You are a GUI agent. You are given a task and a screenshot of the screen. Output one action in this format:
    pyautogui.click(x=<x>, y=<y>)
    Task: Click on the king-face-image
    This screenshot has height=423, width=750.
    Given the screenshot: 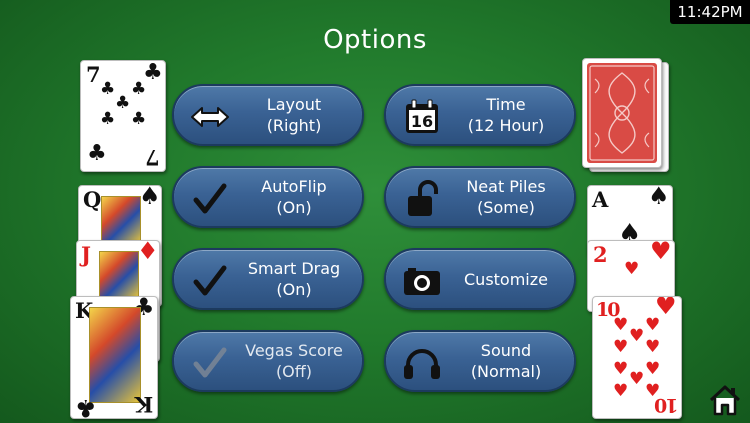 What is the action you would take?
    pyautogui.click(x=115, y=355)
    